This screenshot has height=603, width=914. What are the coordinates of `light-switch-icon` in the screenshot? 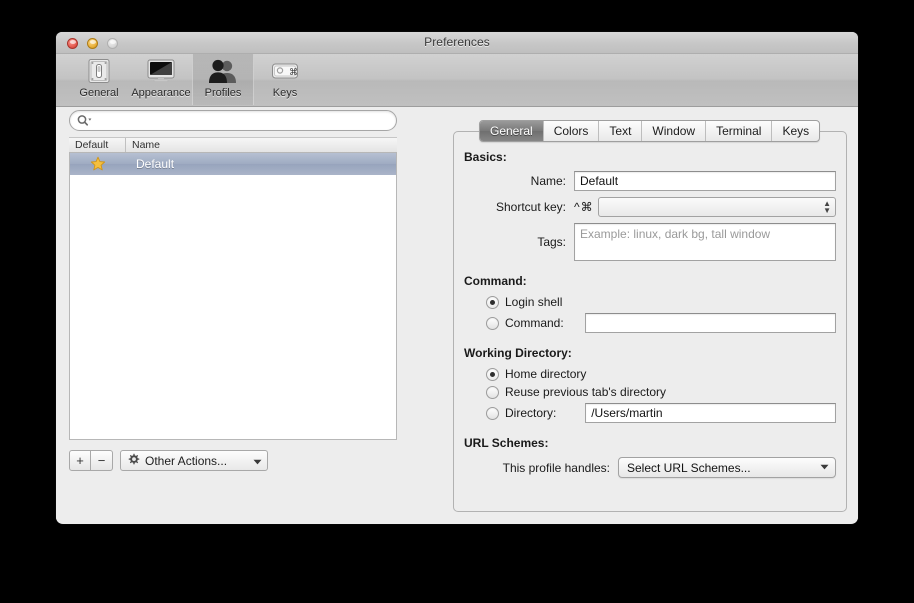 It's located at (99, 71).